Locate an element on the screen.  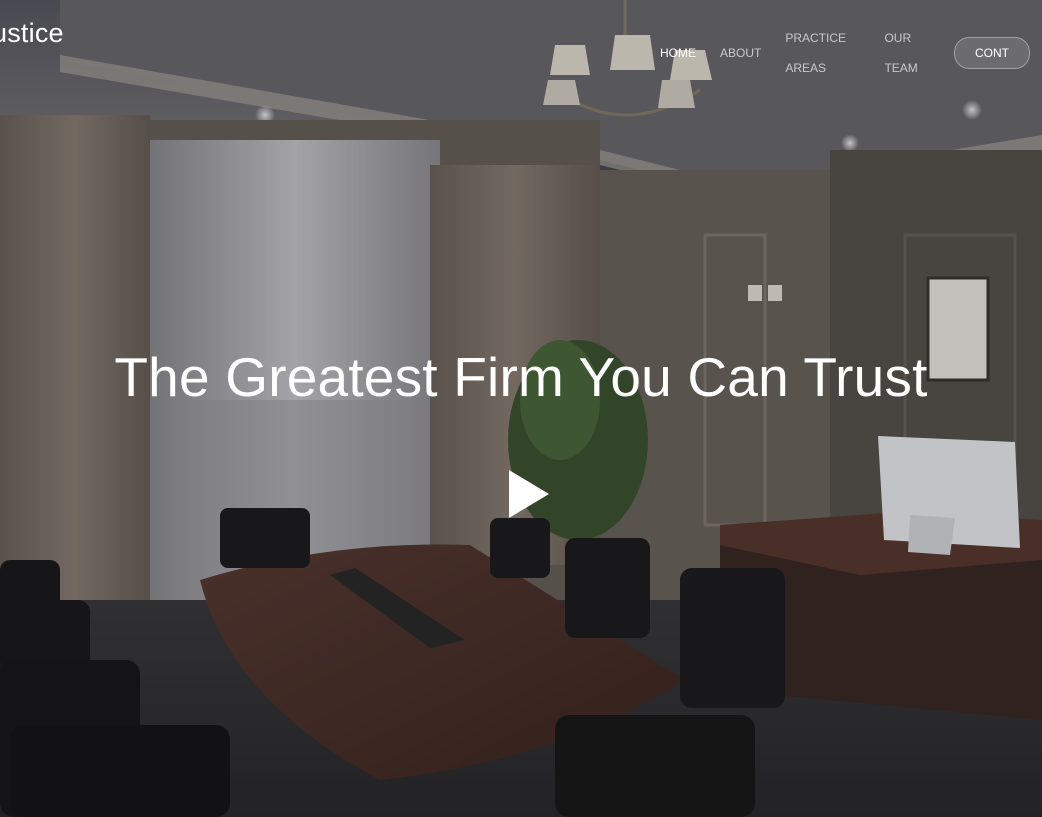
hero-headline: The Greatest Firm You Can Trust is located at coordinates (521, 377).